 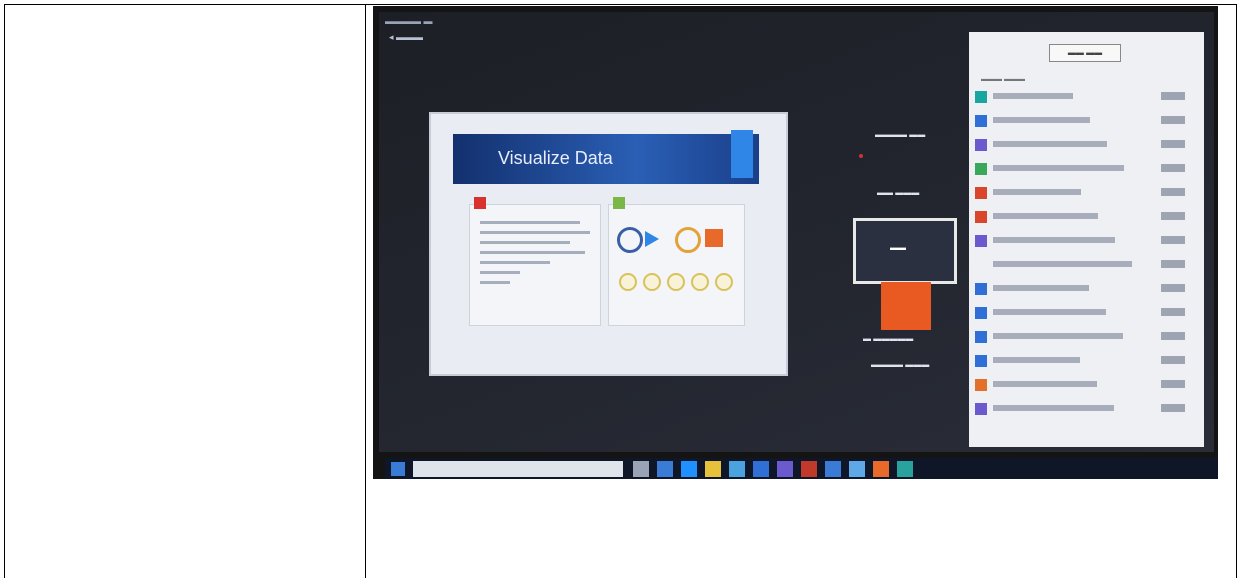 What do you see at coordinates (689, 469) in the screenshot?
I see `edge-icon` at bounding box center [689, 469].